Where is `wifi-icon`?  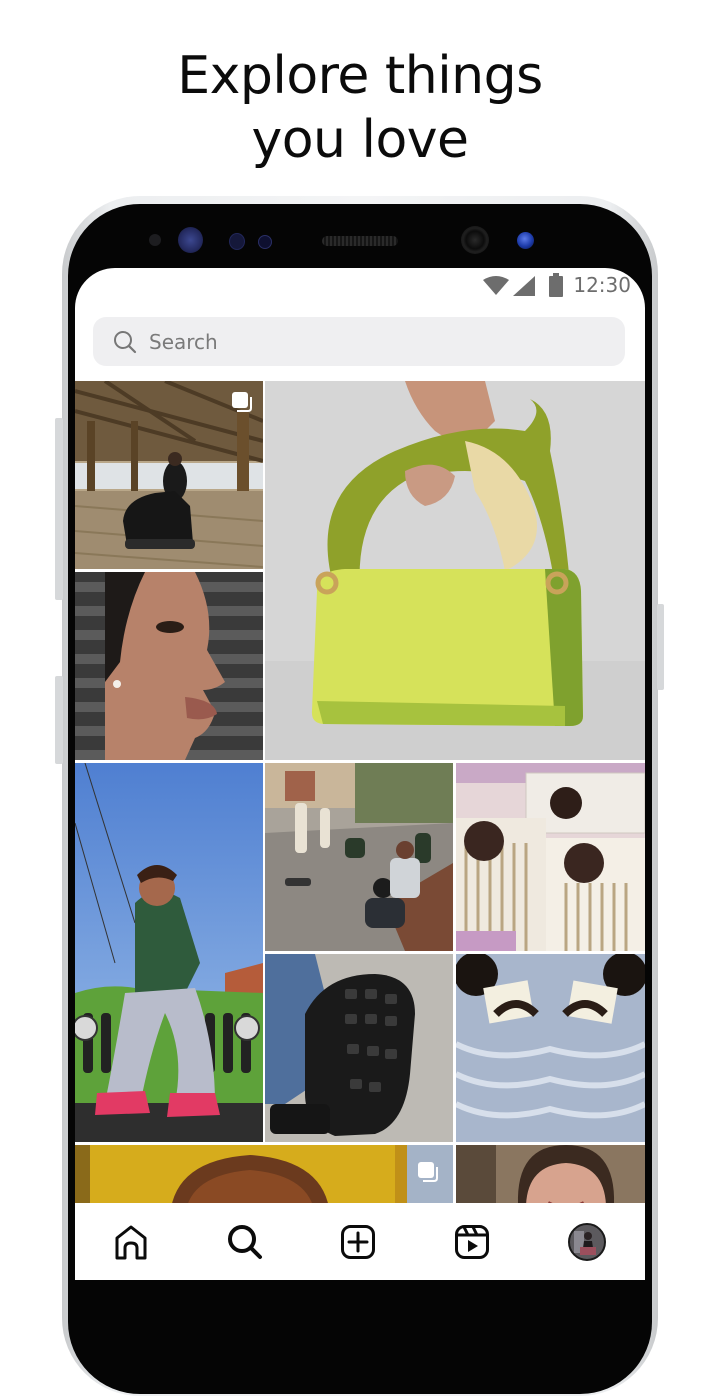
wifi-icon is located at coordinates (496, 285).